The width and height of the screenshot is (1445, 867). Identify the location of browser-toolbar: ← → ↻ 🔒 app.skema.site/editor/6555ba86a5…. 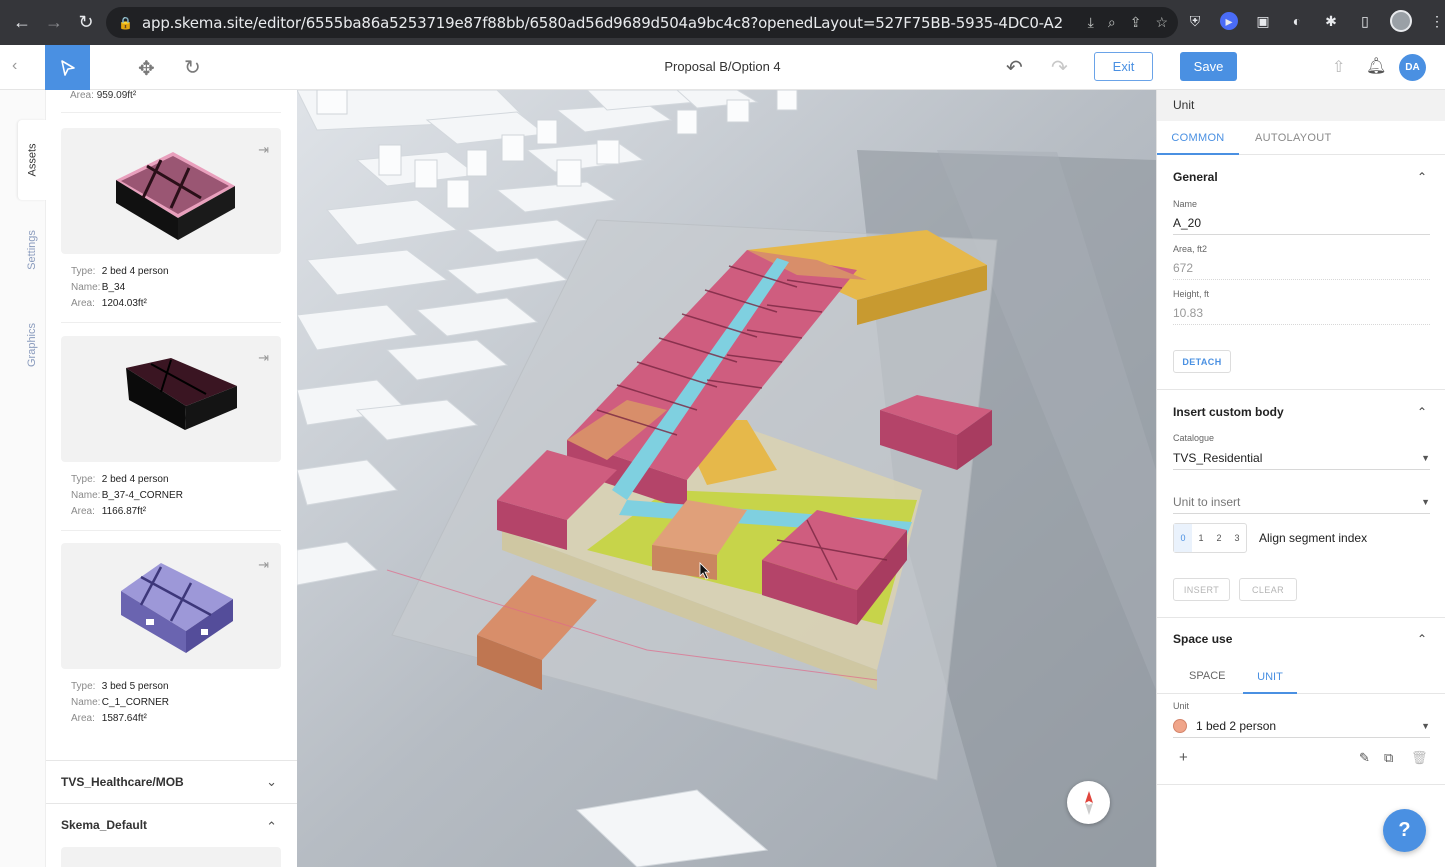
(722, 22).